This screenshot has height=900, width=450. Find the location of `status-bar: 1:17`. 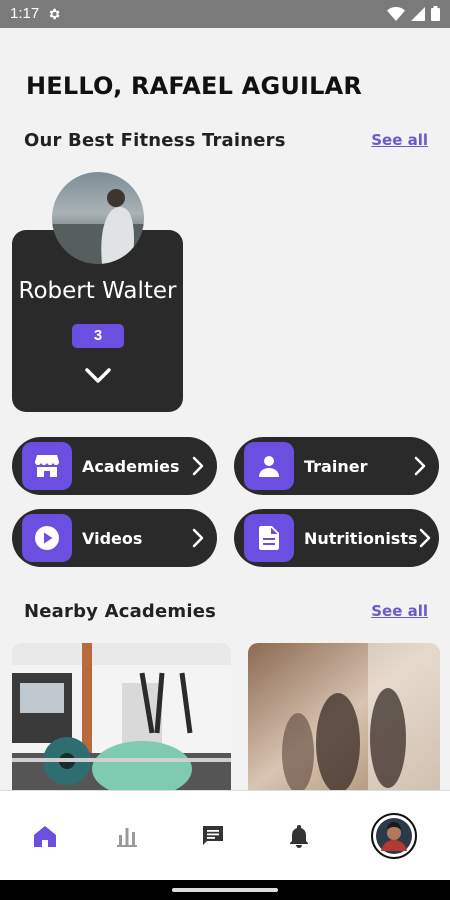

status-bar: 1:17 is located at coordinates (225, 14).